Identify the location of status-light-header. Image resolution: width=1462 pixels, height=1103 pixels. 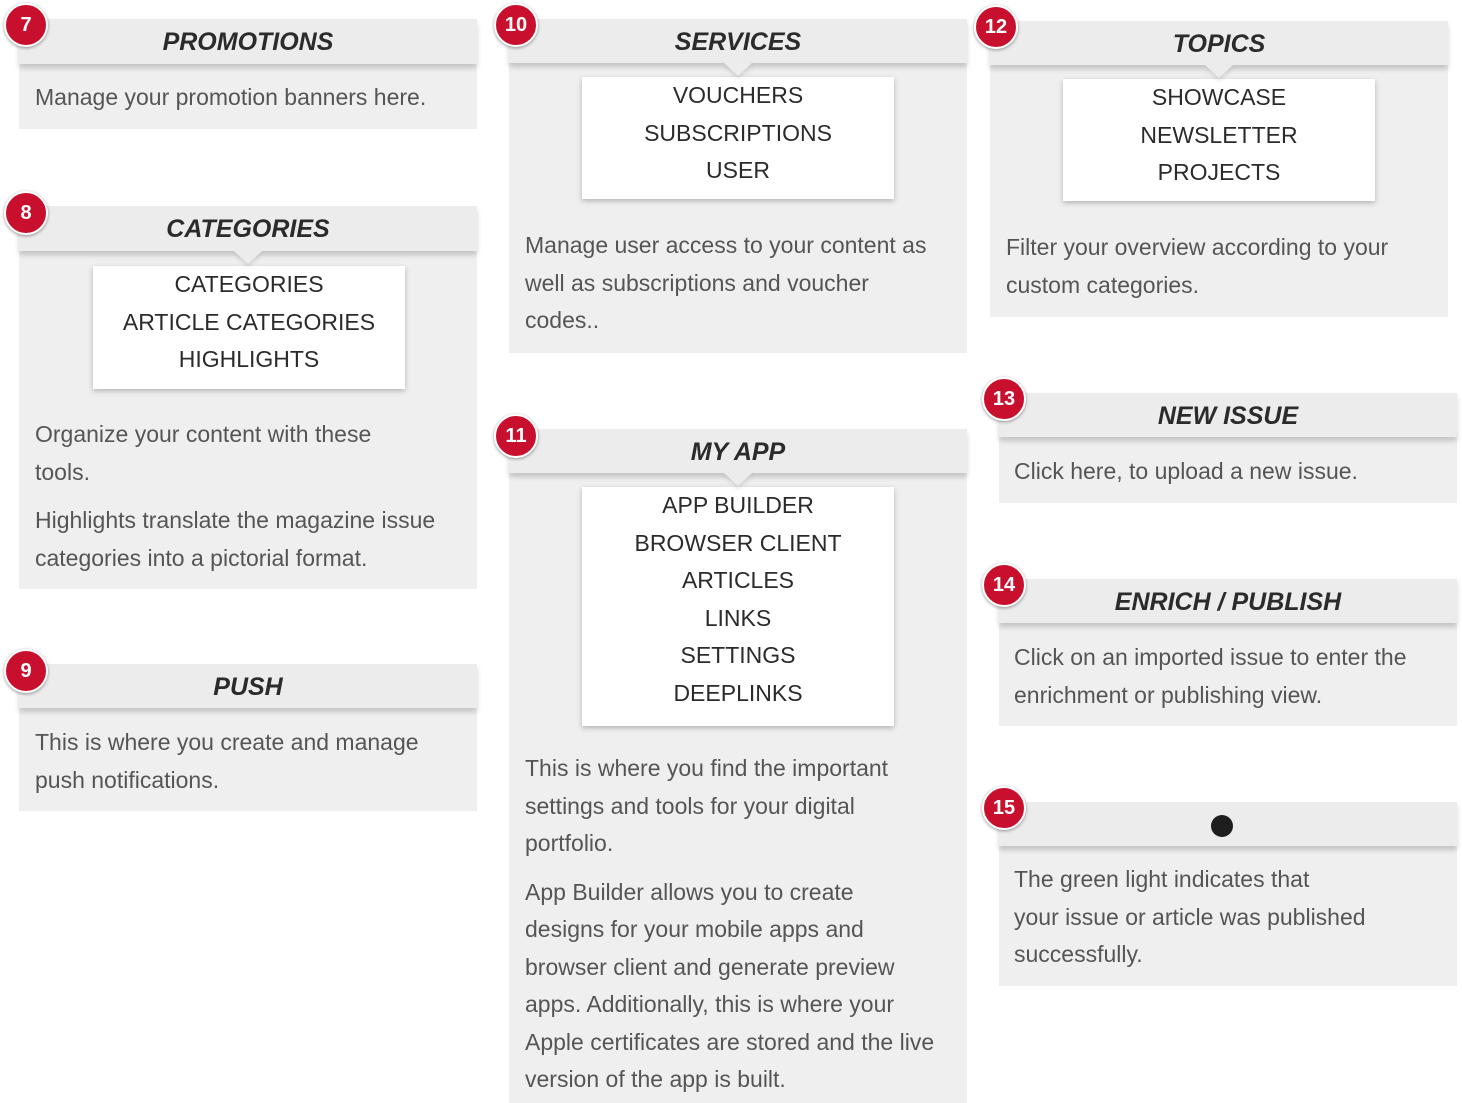
(1228, 824).